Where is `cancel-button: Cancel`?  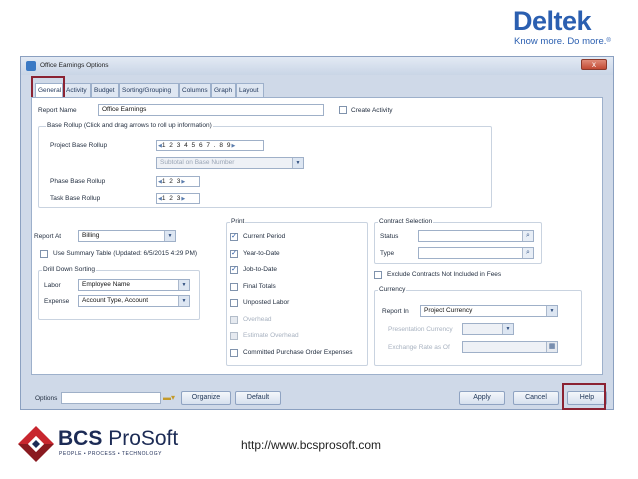
cancel-button: Cancel is located at coordinates (536, 398).